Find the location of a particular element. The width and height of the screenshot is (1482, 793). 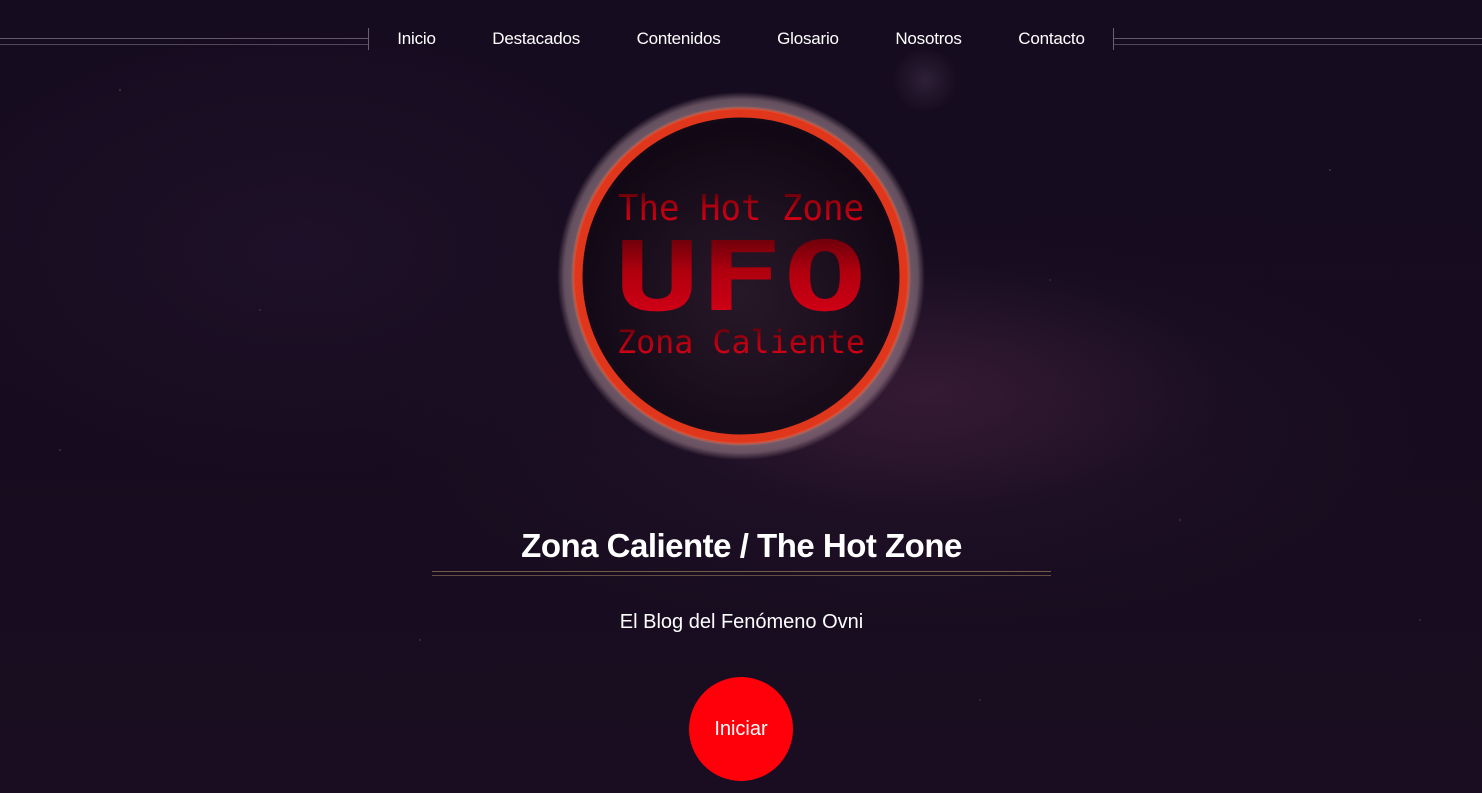

nav-item-inicio: Inicio is located at coordinates (416, 39).